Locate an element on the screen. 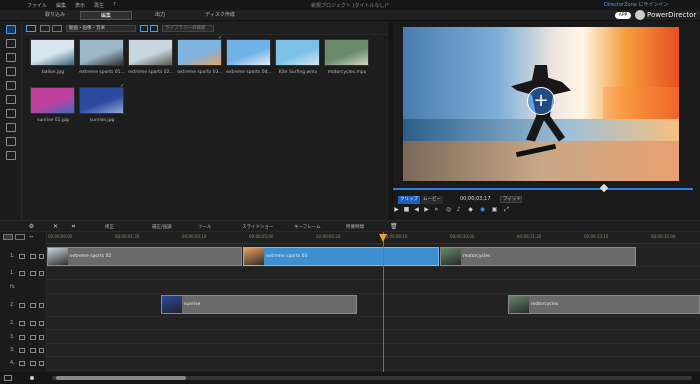 Image resolution: width=700 pixels, height=384 pixels. snapshot-icon: ◎ is located at coordinates (448, 209).